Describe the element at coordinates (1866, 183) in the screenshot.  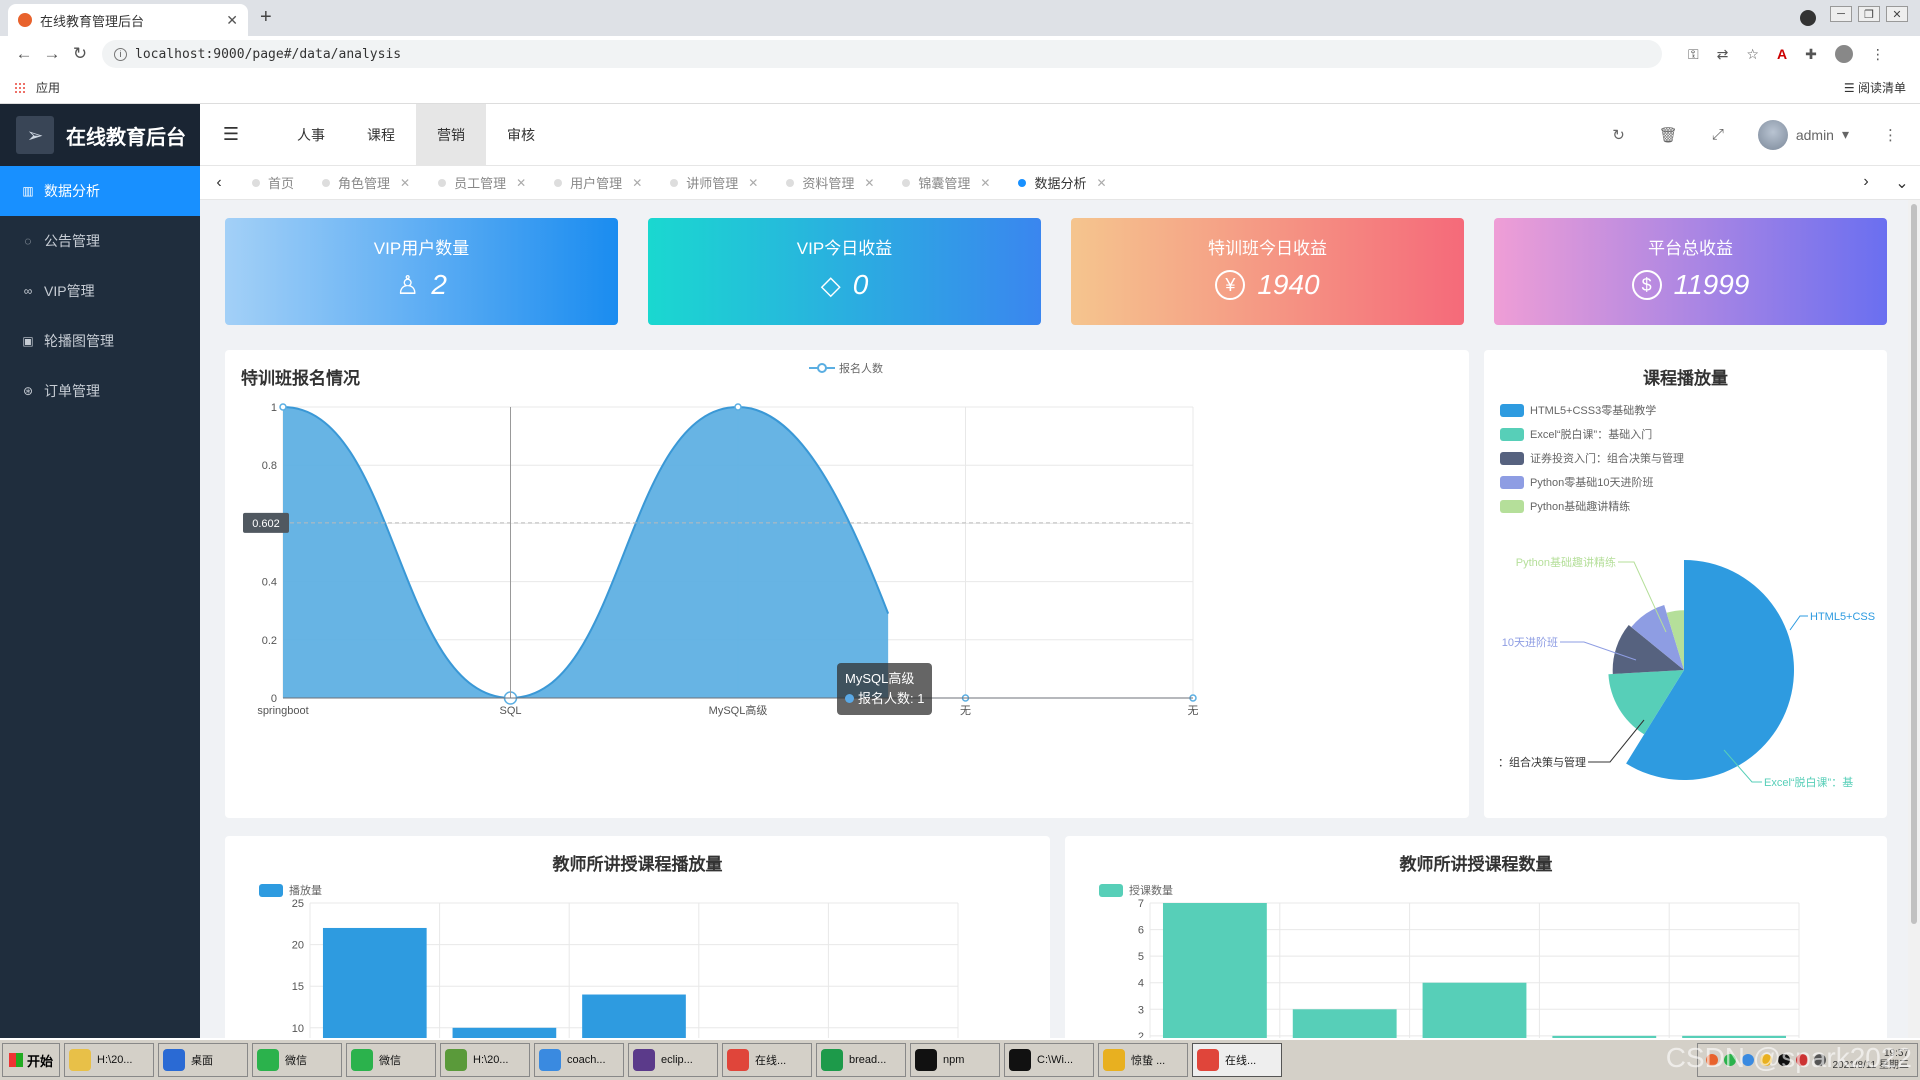
I see `tags-next-icon: ›` at that location.